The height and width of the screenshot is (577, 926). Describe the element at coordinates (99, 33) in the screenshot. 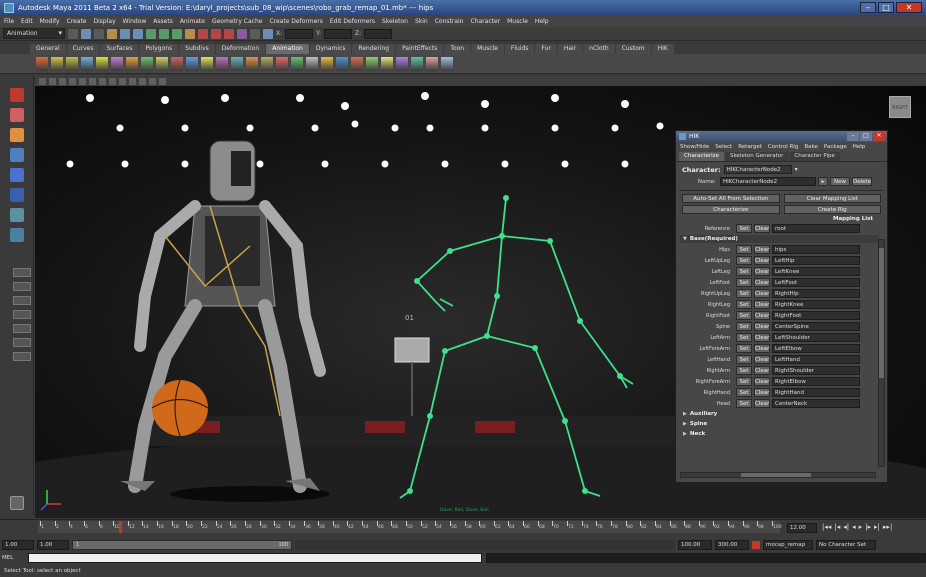

I see `save-scene-icon` at that location.